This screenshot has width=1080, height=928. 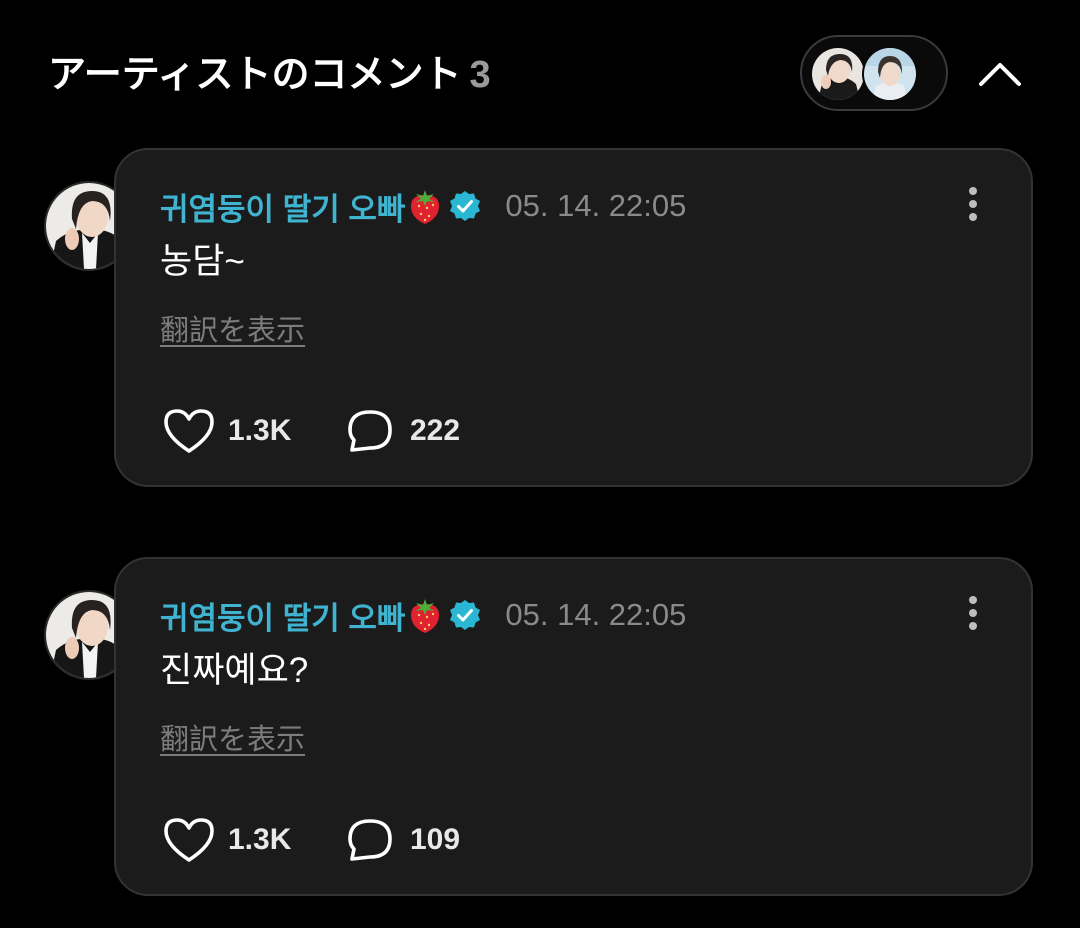 I want to click on chevron-up-icon, so click(x=1000, y=74).